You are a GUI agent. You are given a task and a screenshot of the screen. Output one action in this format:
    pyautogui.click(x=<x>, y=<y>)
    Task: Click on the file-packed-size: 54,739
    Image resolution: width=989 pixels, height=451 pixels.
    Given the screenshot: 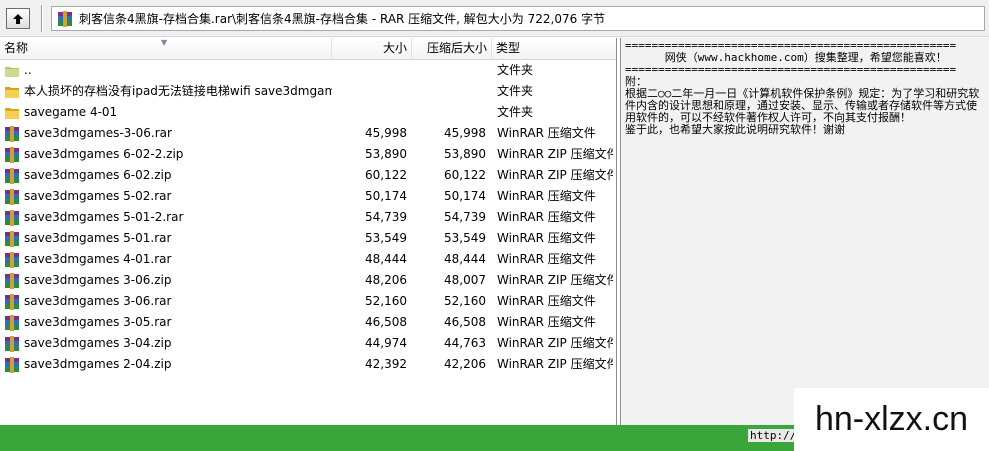 What is the action you would take?
    pyautogui.click(x=465, y=217)
    